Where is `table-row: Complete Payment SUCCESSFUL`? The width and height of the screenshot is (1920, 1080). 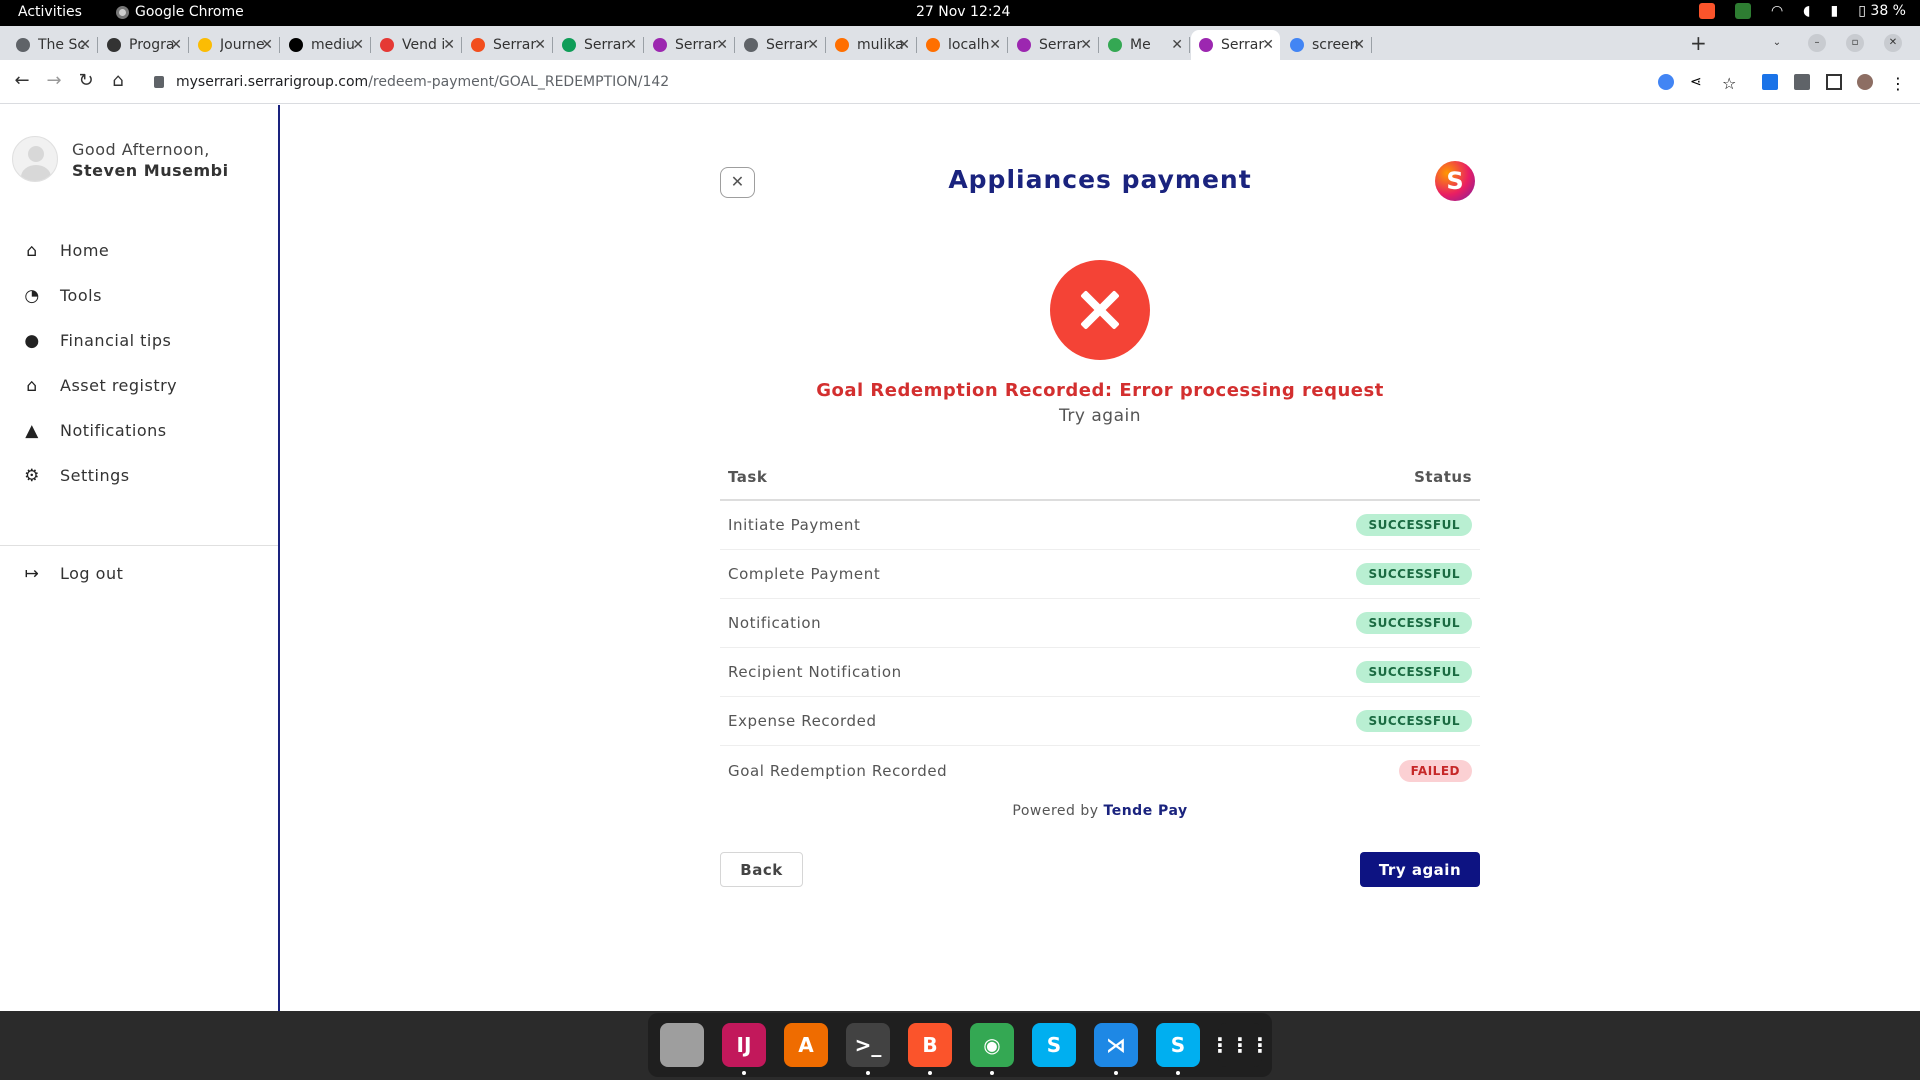
table-row: Complete Payment SUCCESSFUL is located at coordinates (1100, 574).